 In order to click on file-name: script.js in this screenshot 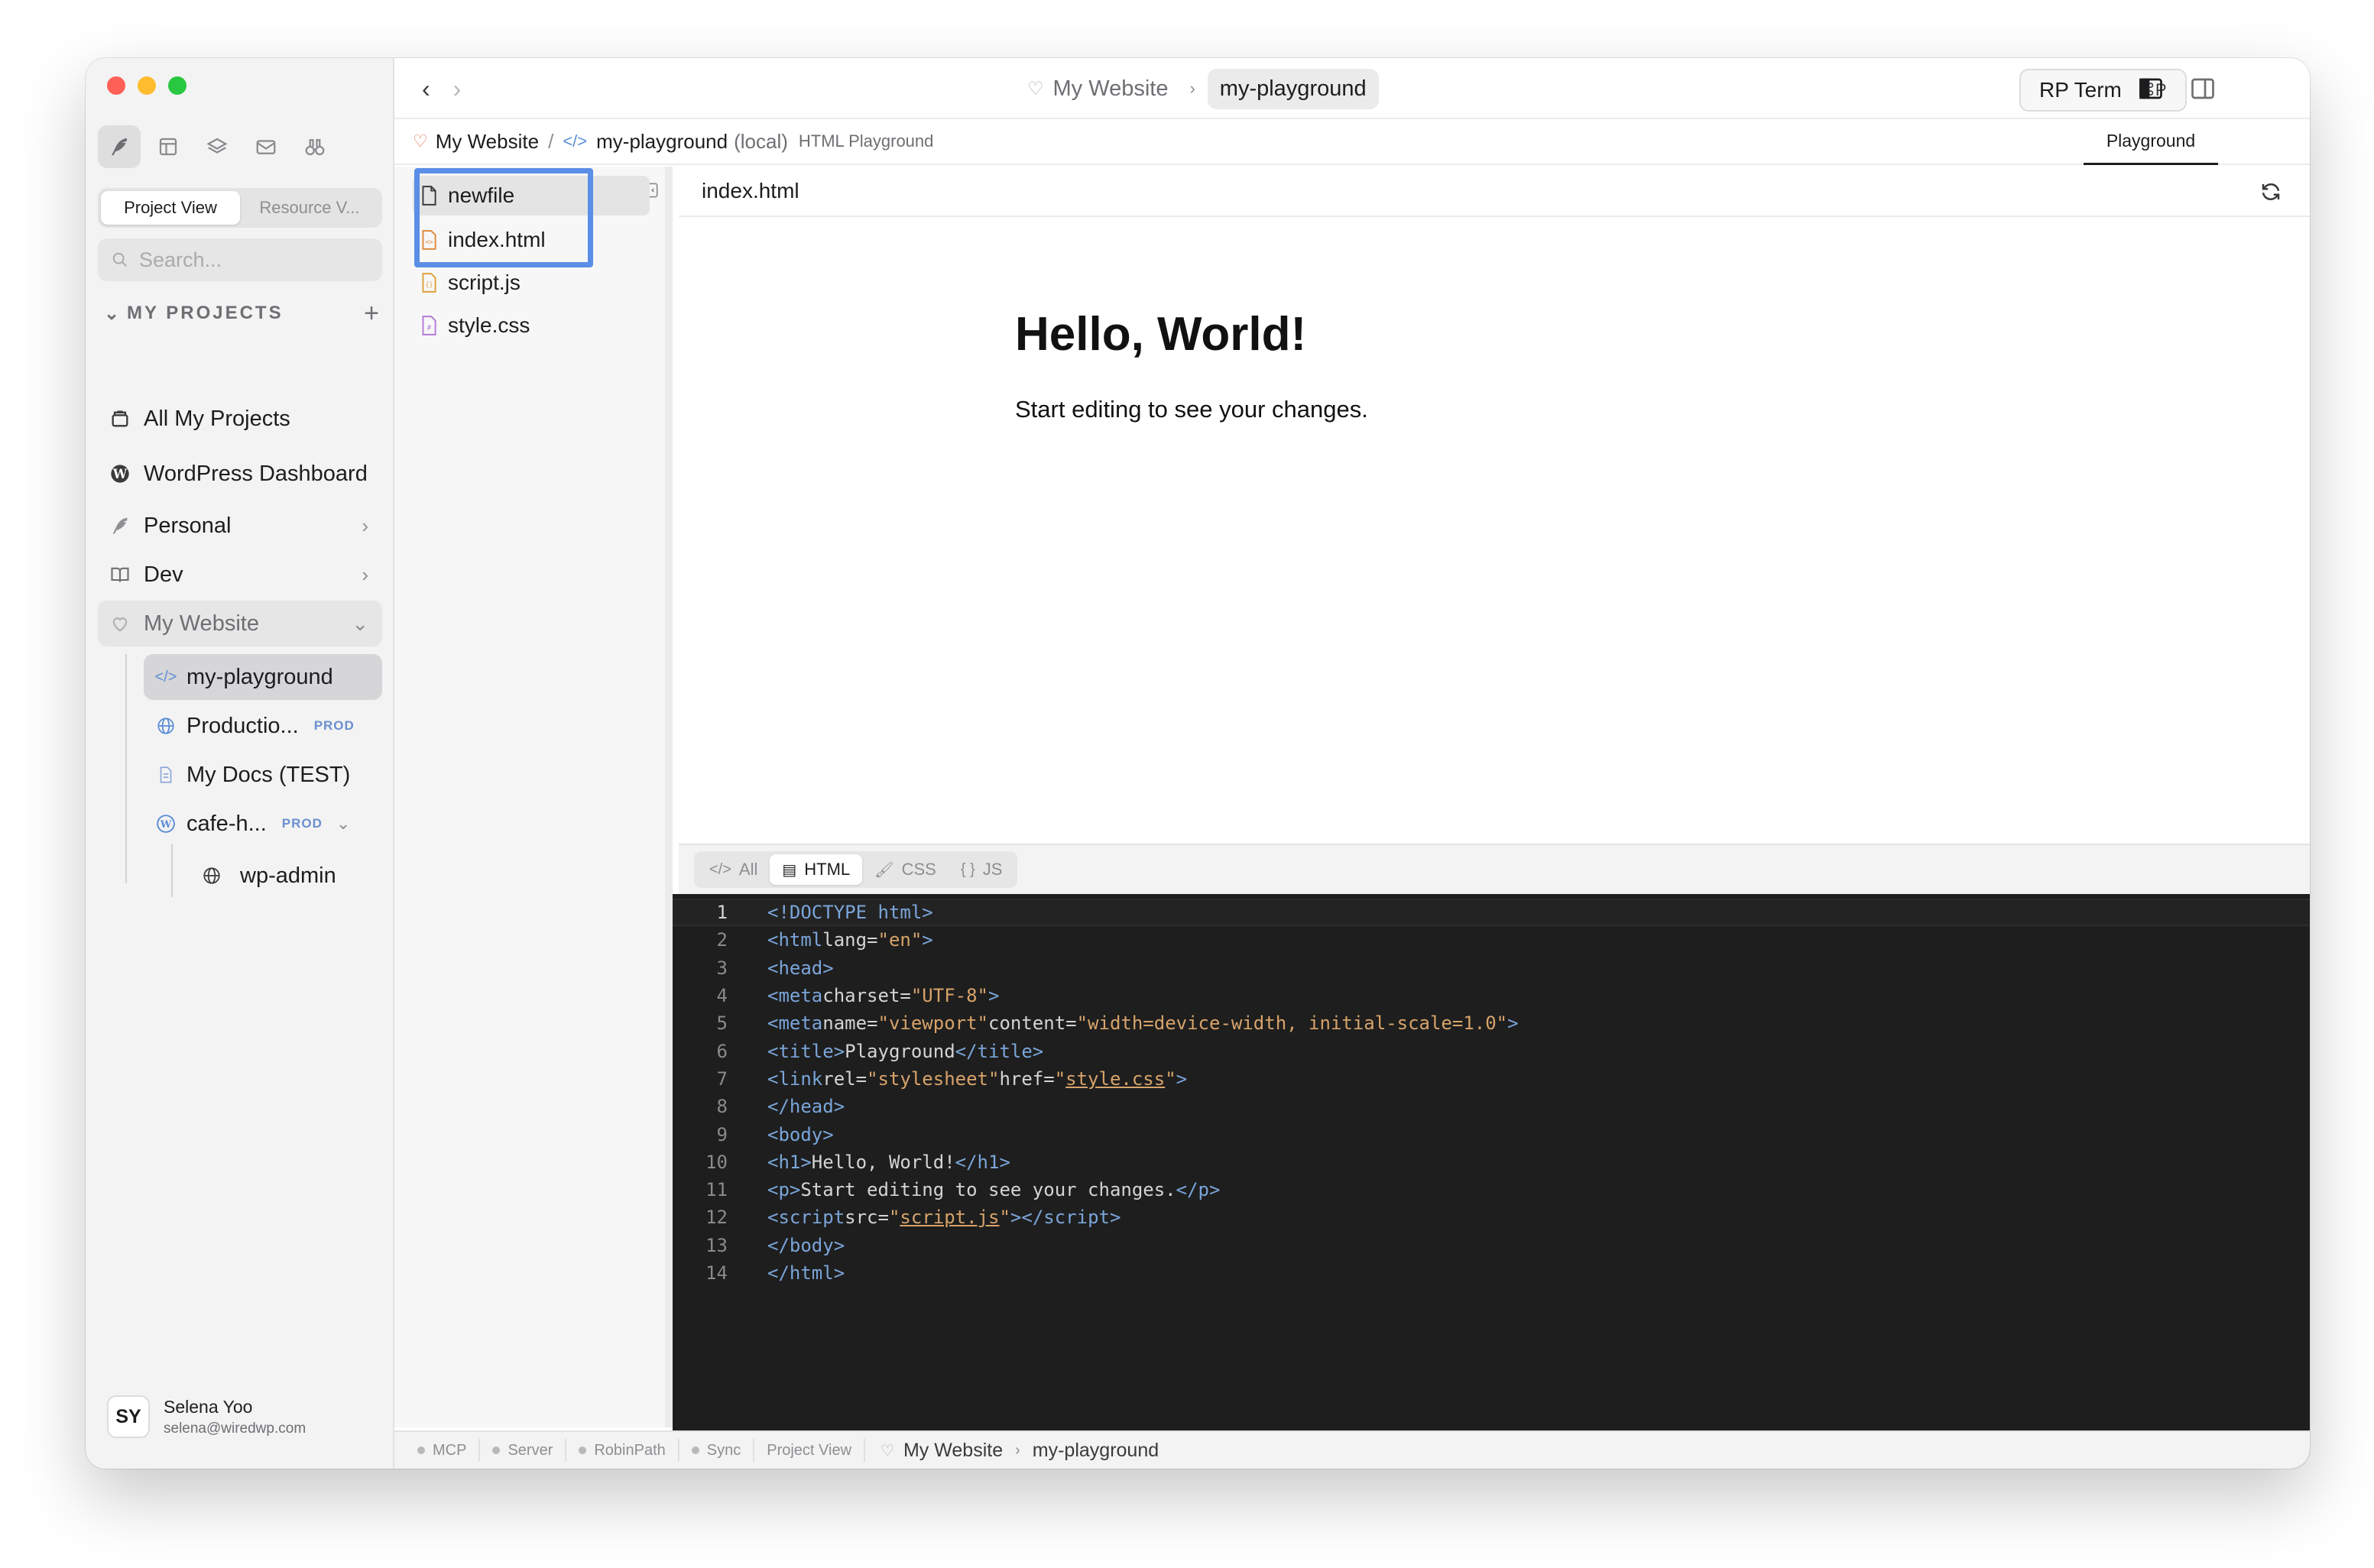, I will do `click(484, 282)`.